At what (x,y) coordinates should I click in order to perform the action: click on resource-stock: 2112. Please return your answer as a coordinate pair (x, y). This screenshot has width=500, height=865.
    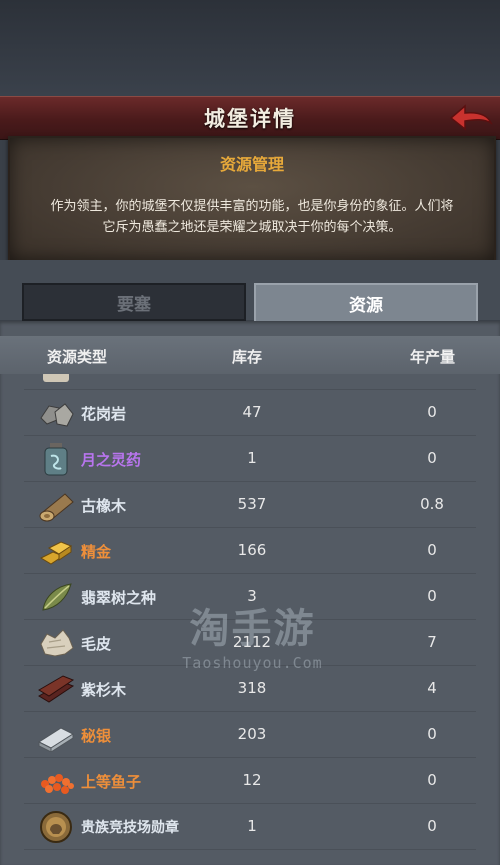
    Looking at the image, I should click on (252, 642).